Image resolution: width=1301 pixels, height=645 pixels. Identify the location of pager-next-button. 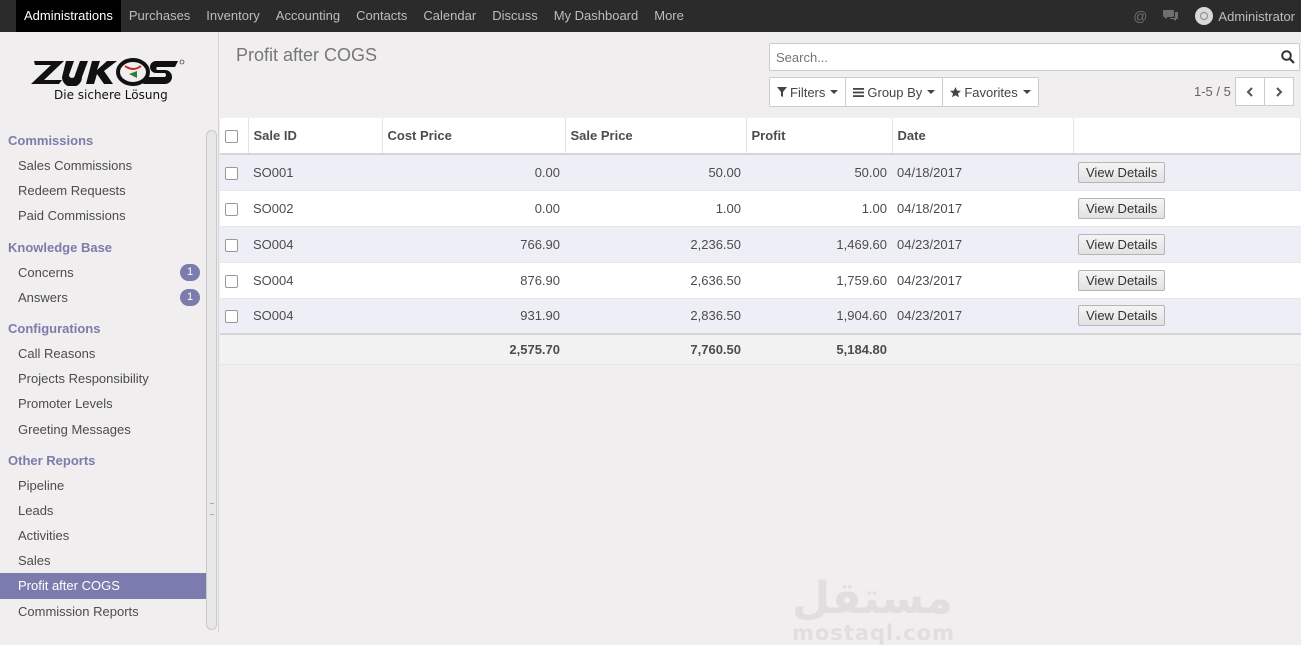
(1279, 91).